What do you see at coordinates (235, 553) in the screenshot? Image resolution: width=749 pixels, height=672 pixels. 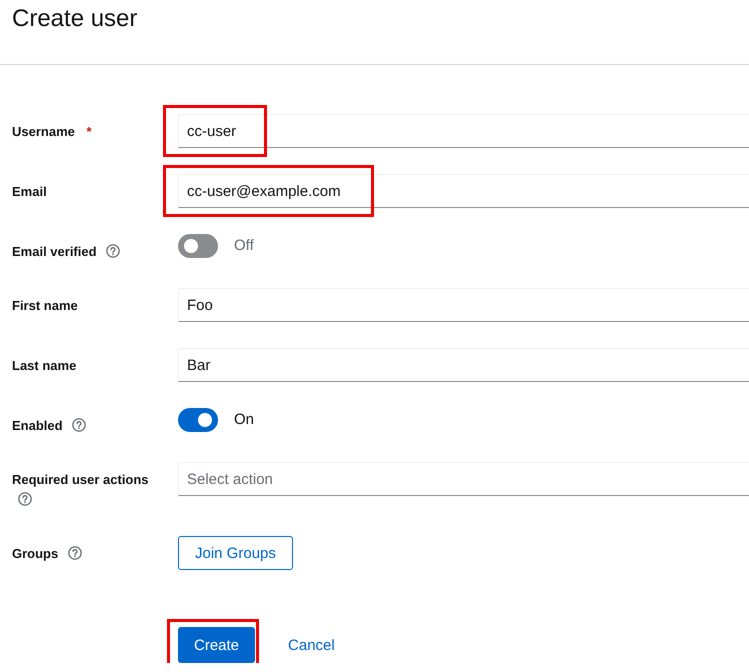 I see `join-groups-button: Join Groups` at bounding box center [235, 553].